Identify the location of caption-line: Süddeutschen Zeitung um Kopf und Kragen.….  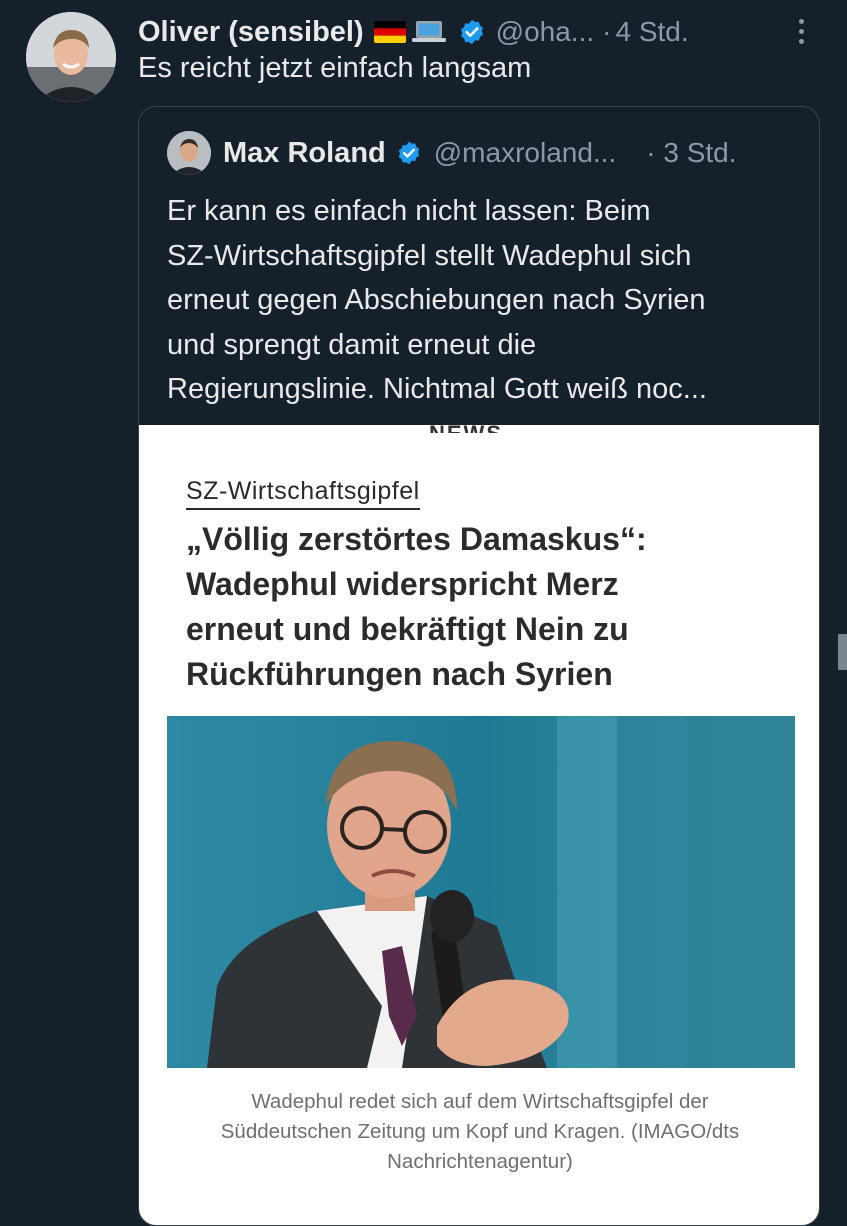
(480, 1131).